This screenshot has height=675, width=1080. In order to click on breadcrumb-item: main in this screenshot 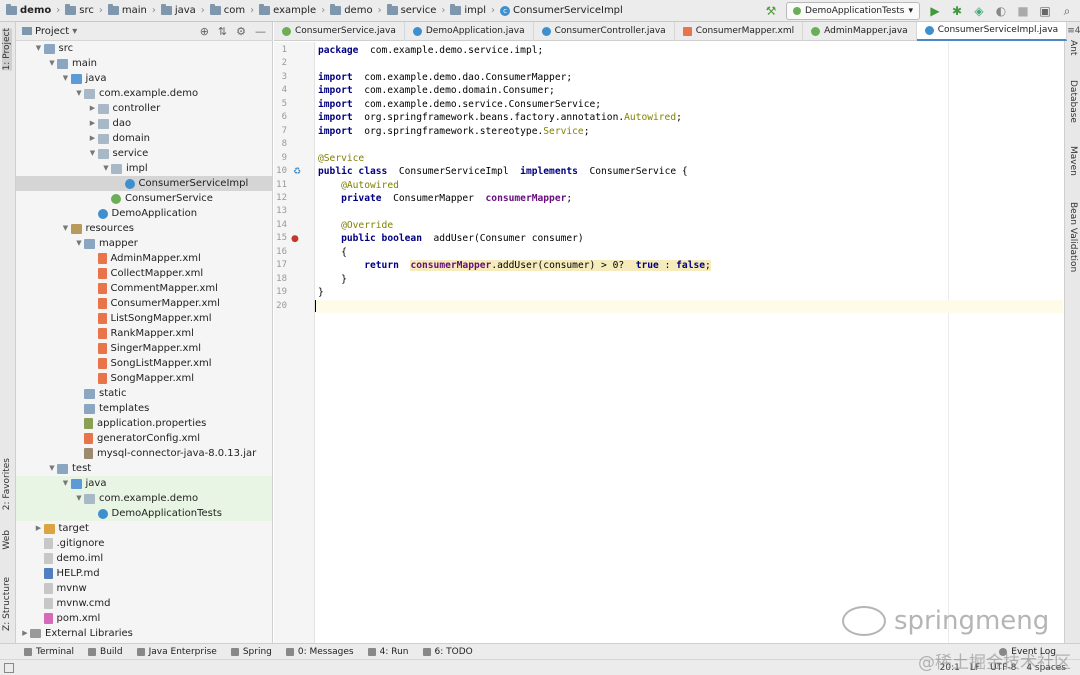, I will do `click(127, 10)`.